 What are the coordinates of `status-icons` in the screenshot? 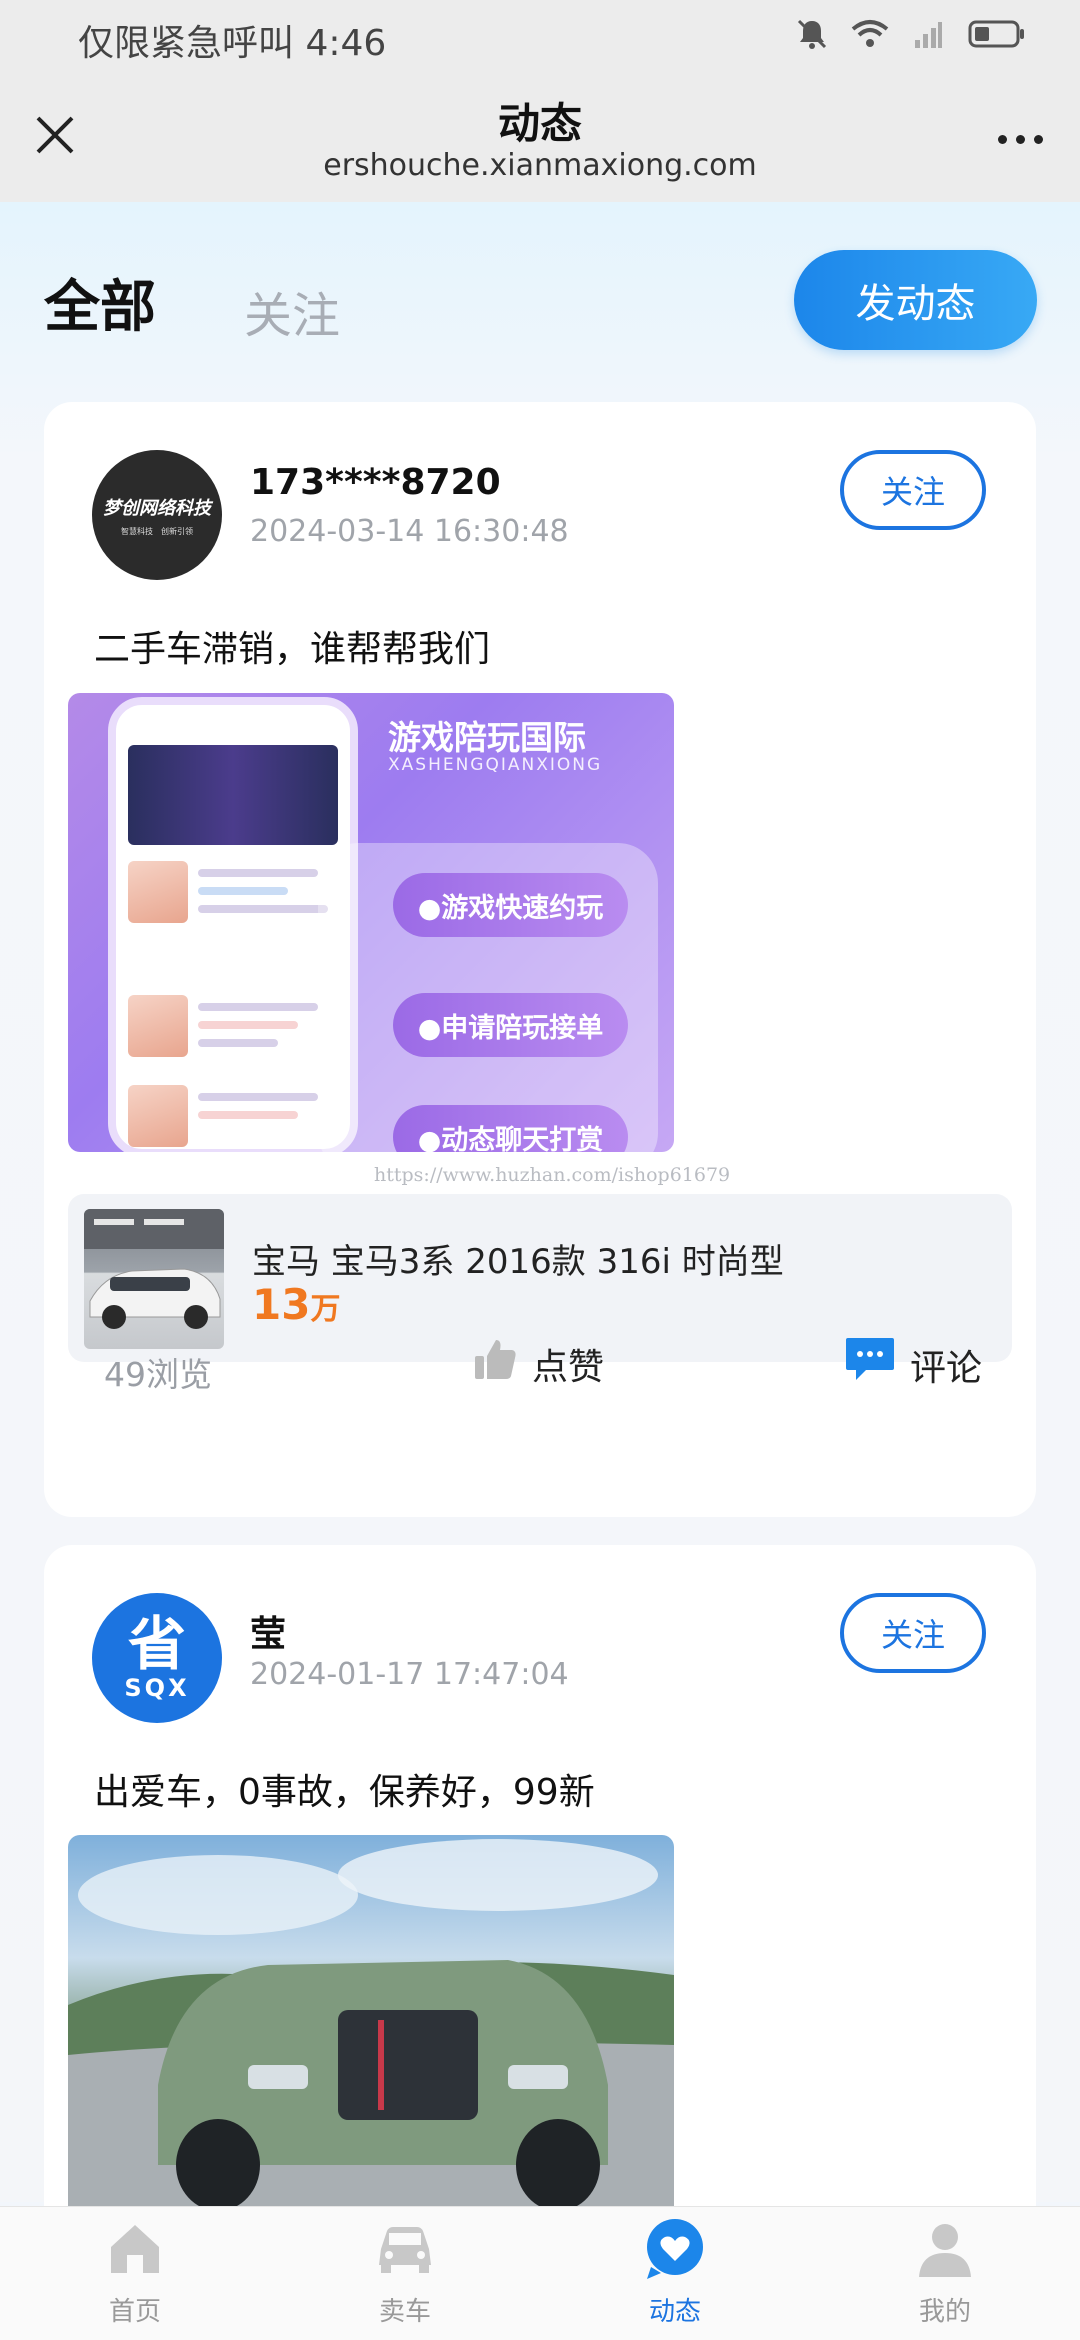 It's located at (910, 34).